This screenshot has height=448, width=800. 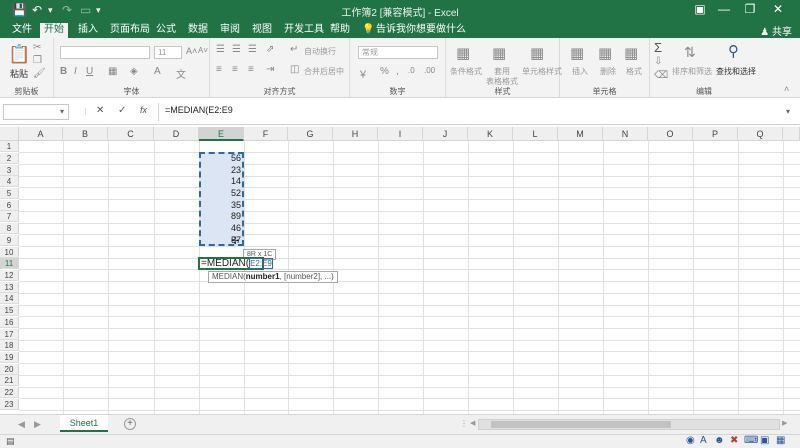 I want to click on copy-icon: ❐, so click(x=37, y=60).